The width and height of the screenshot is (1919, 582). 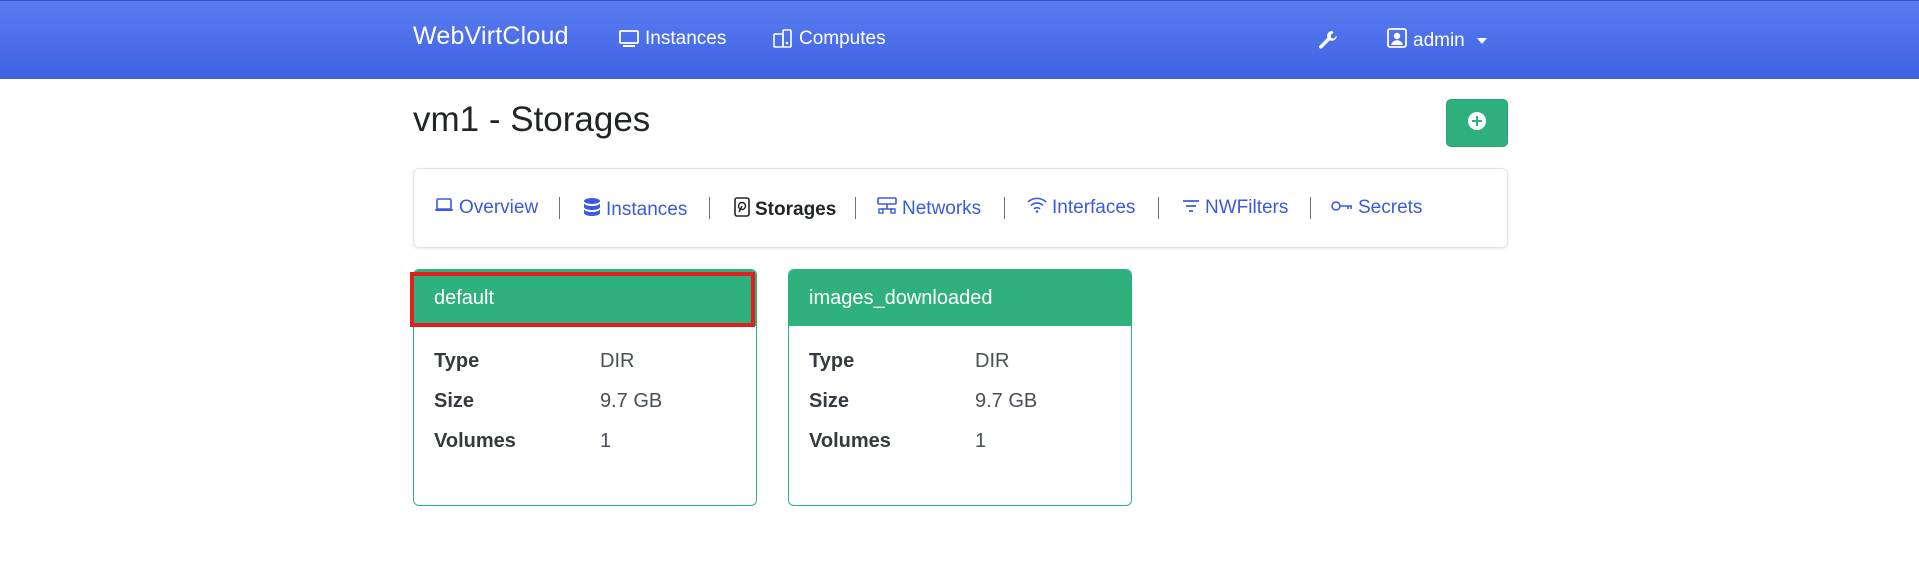 I want to click on user-menu: admin, so click(x=1437, y=41).